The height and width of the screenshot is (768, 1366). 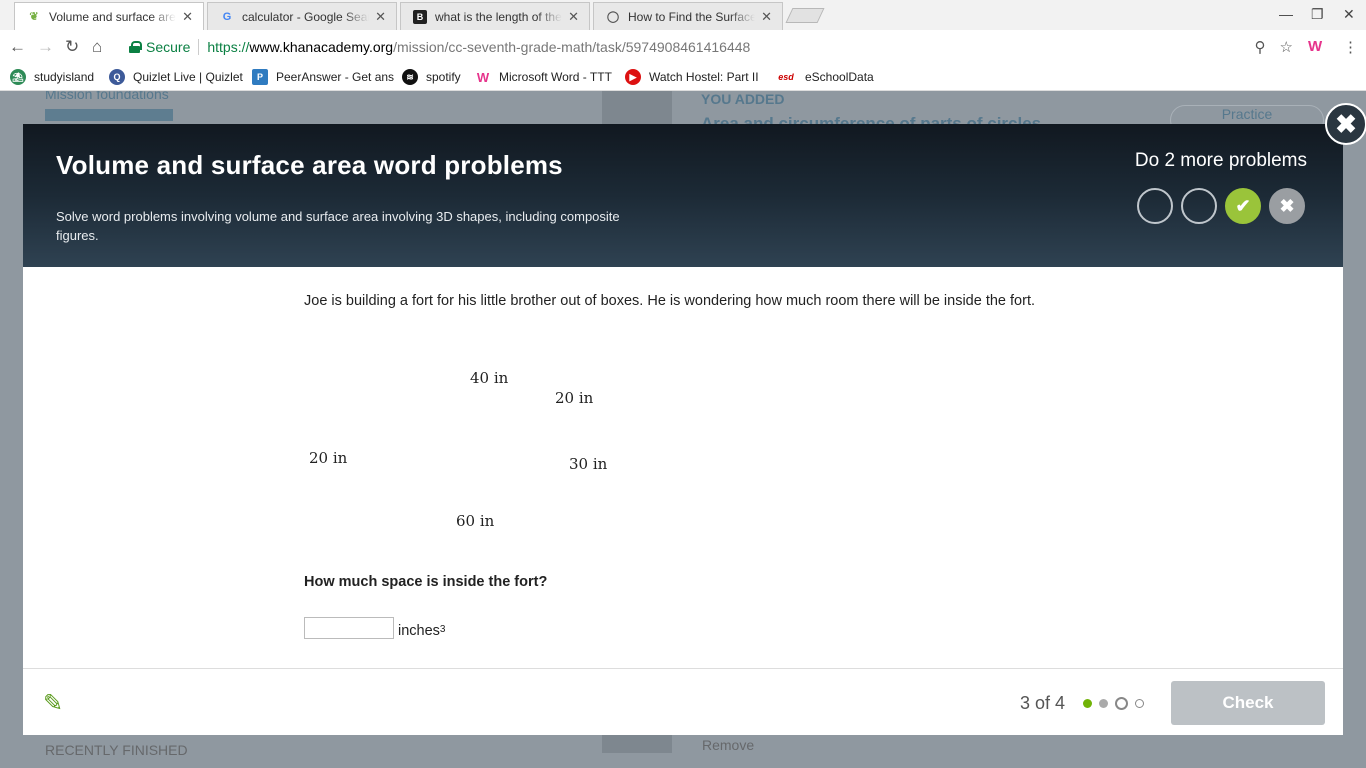 What do you see at coordinates (728, 745) in the screenshot?
I see `bg-remove-link: Remove` at bounding box center [728, 745].